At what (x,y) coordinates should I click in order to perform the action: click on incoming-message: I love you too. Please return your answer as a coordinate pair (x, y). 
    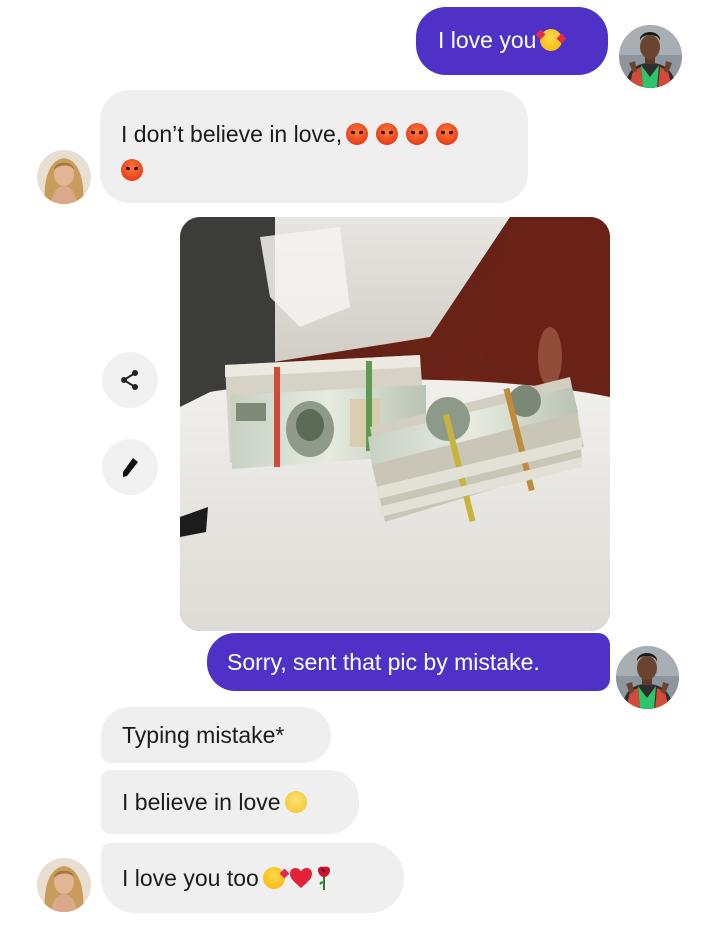
    Looking at the image, I should click on (252, 878).